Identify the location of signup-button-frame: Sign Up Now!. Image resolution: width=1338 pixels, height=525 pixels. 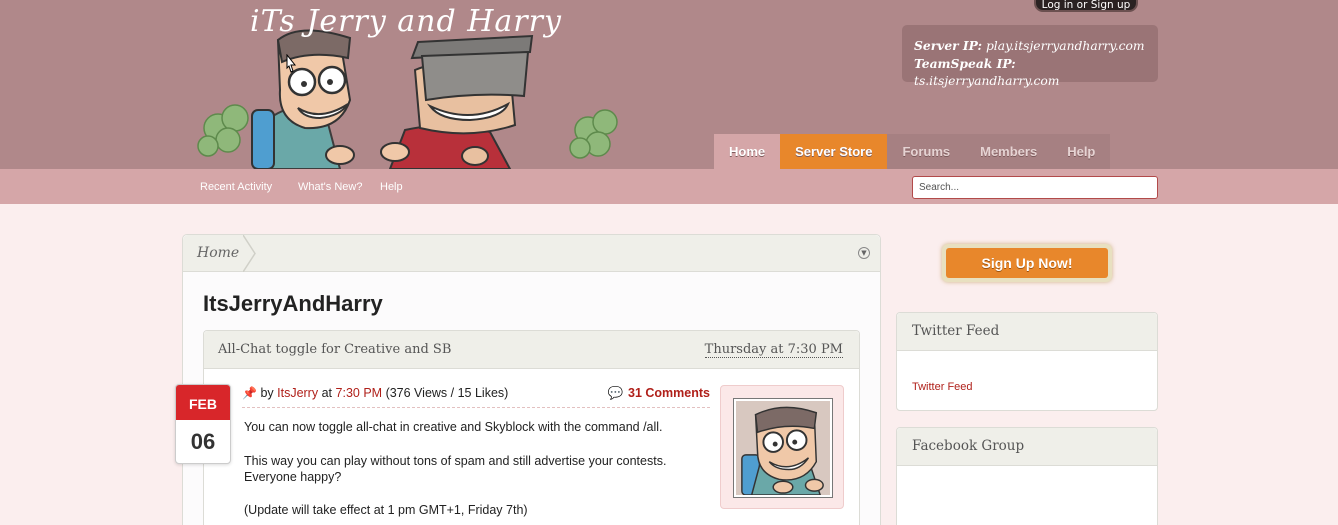
(1027, 263).